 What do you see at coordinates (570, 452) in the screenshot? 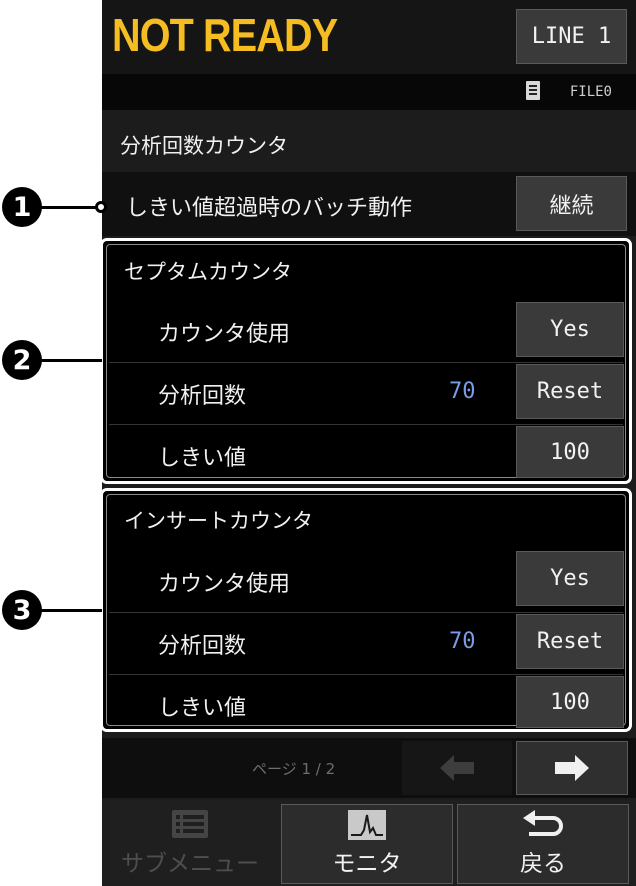
I see `septum-threshold-button: 100` at bounding box center [570, 452].